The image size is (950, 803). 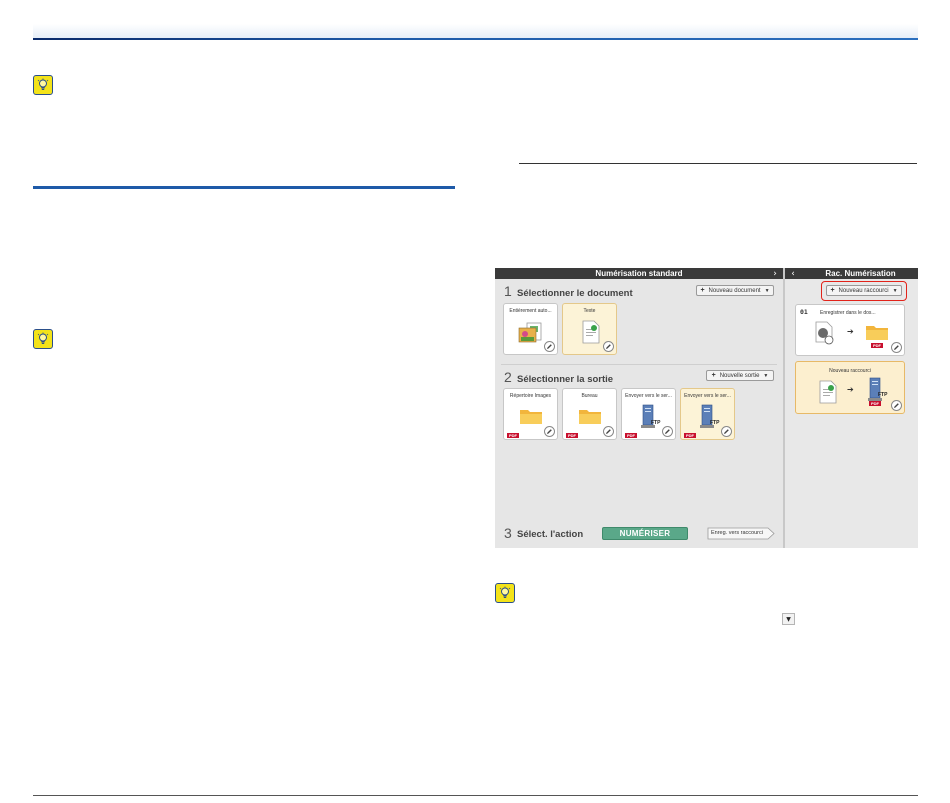 I want to click on chevron-right-icon: ›, so click(x=775, y=273).